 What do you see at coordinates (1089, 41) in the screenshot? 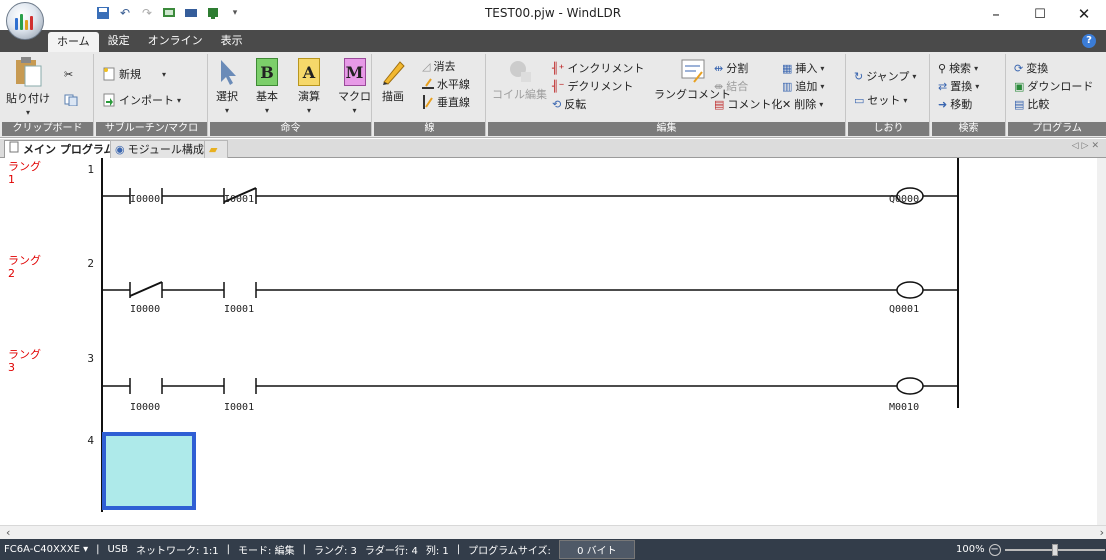
I see `help-icon: ?` at bounding box center [1089, 41].